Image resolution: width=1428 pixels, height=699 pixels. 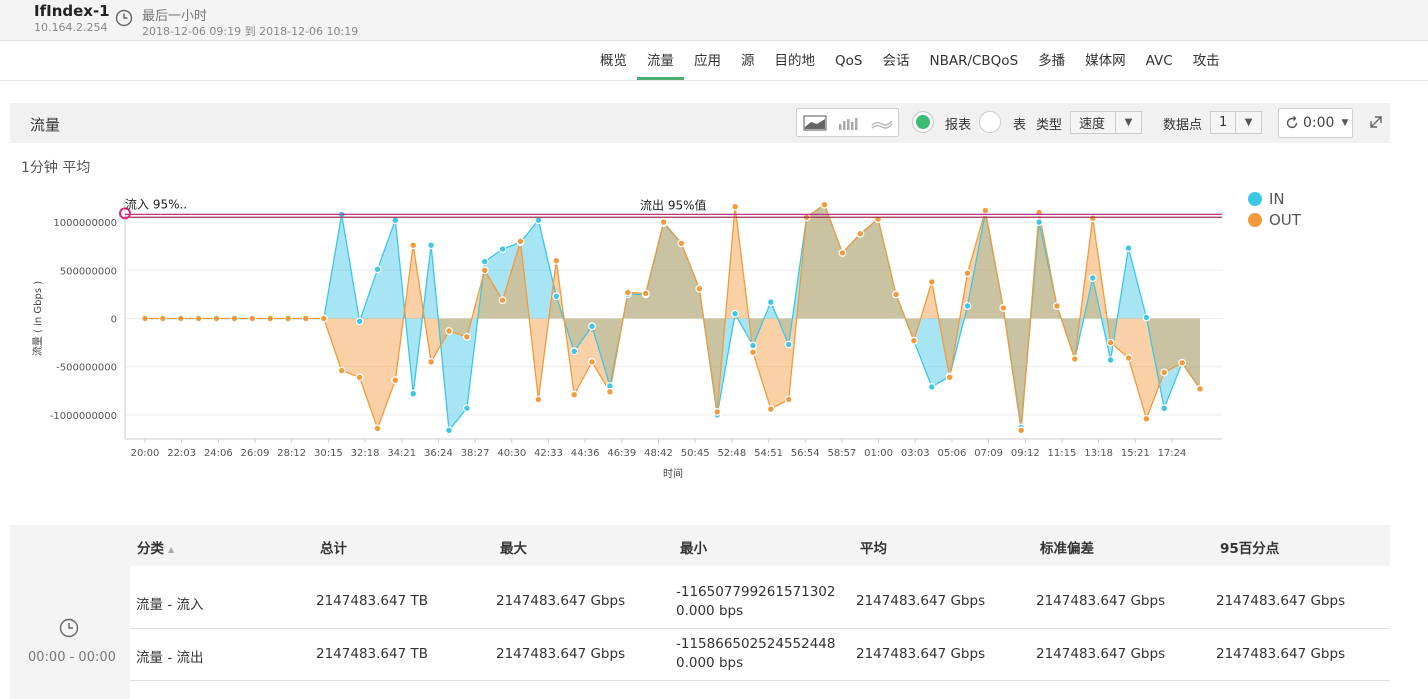 I want to click on caret-down-icon: ▼, so click(x=1345, y=123).